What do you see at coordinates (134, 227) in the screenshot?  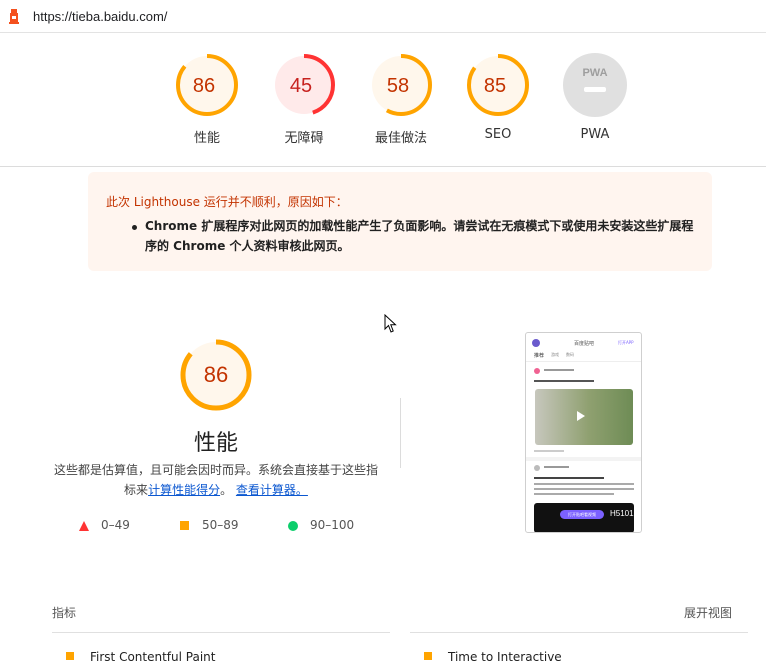 I see `bullet-icon` at bounding box center [134, 227].